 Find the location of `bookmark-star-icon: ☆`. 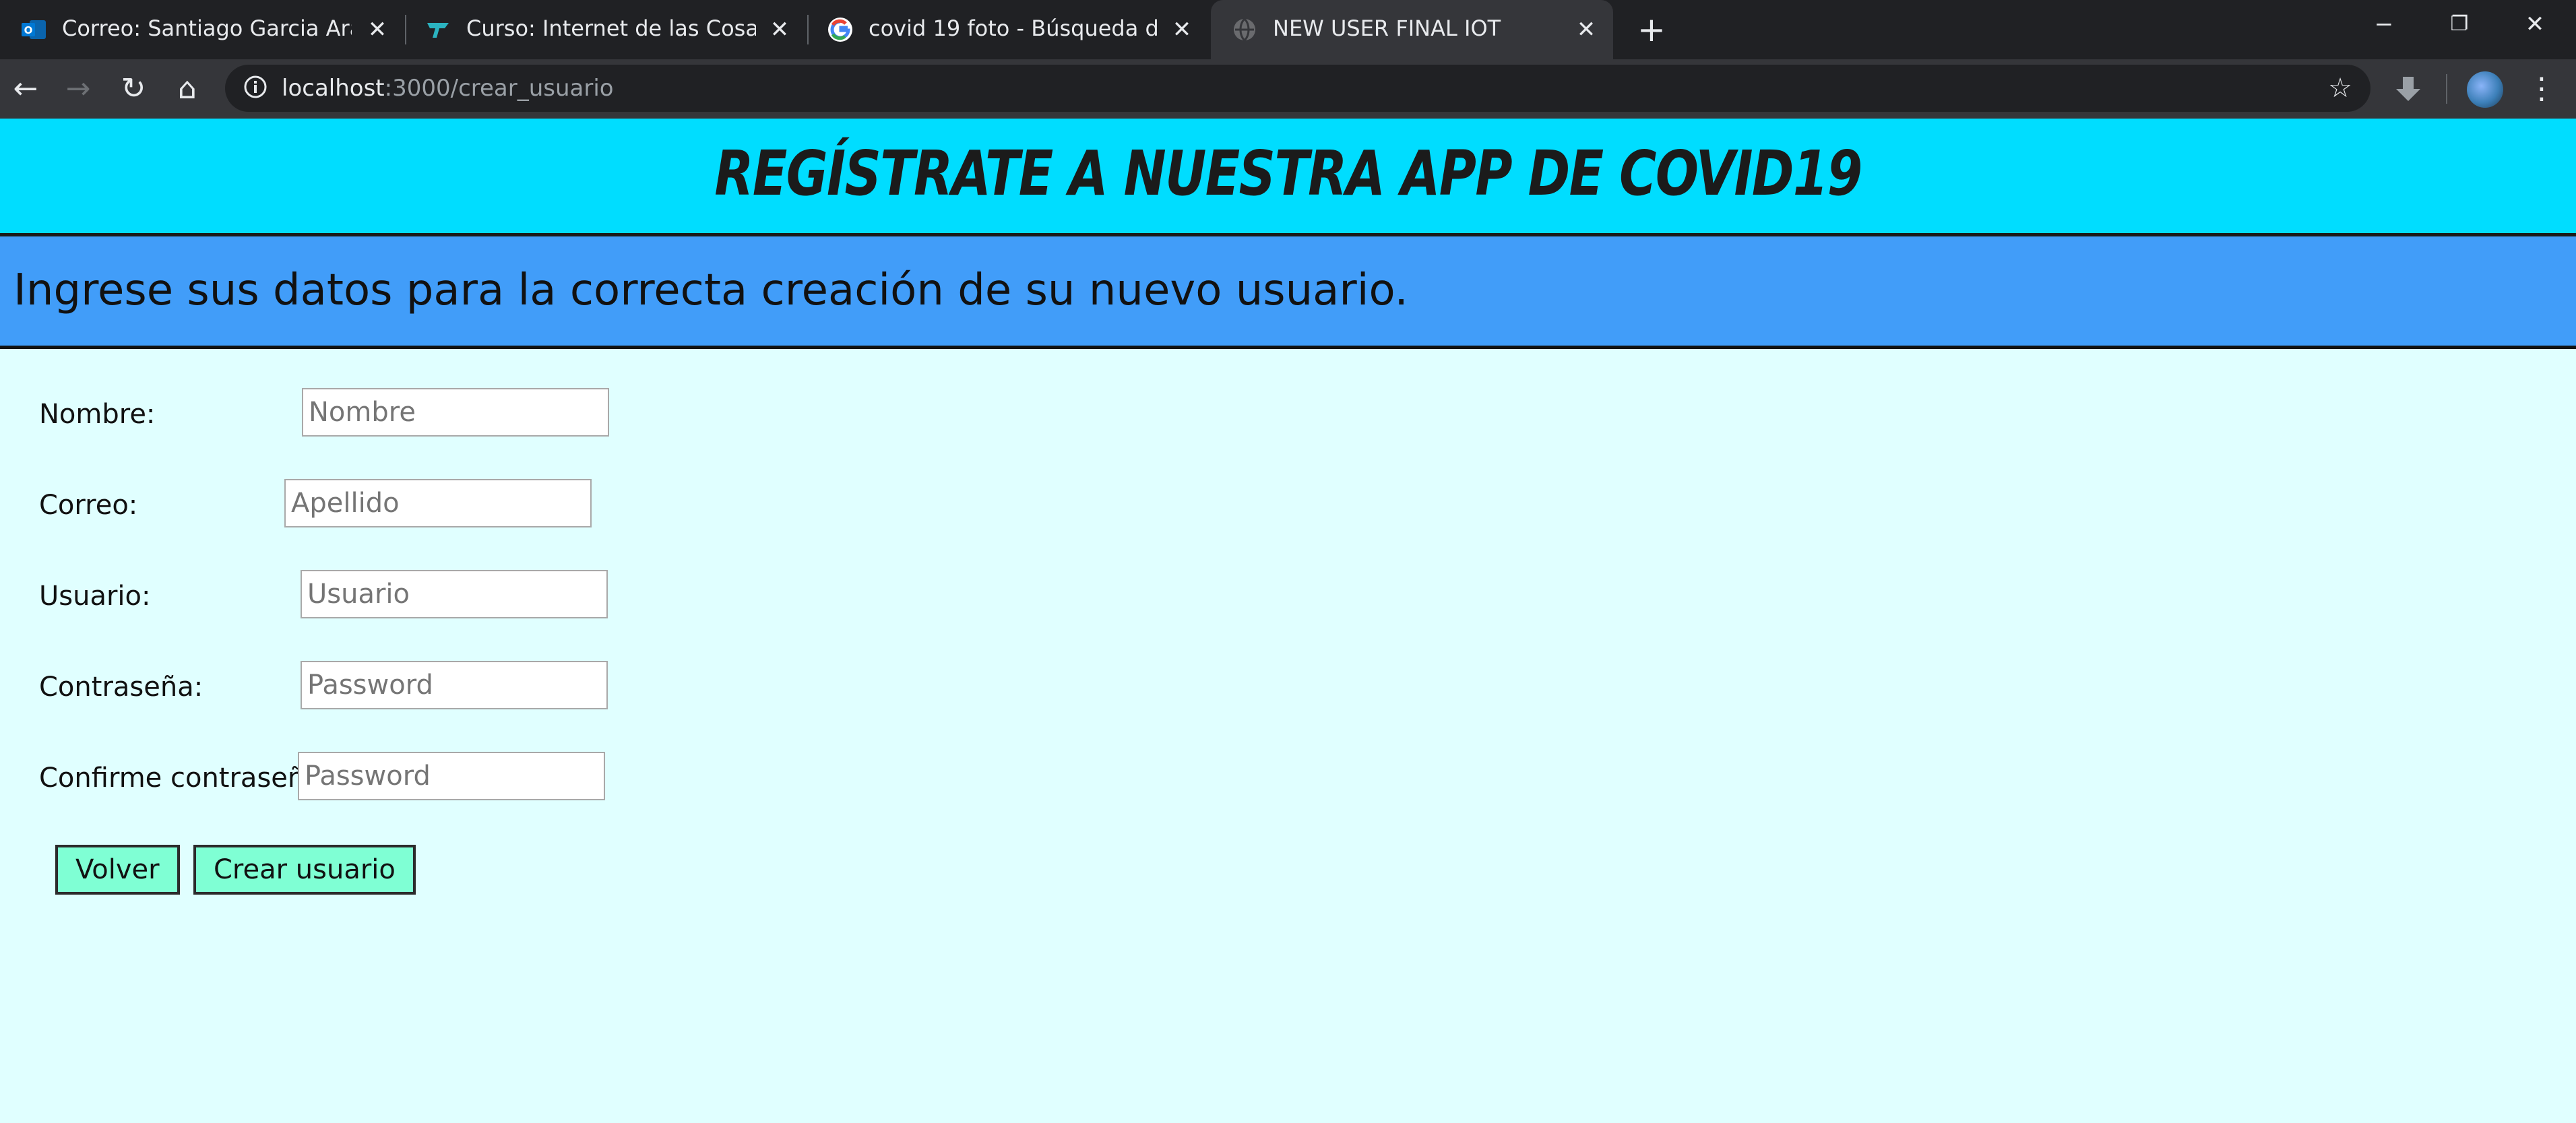

bookmark-star-icon: ☆ is located at coordinates (2340, 88).